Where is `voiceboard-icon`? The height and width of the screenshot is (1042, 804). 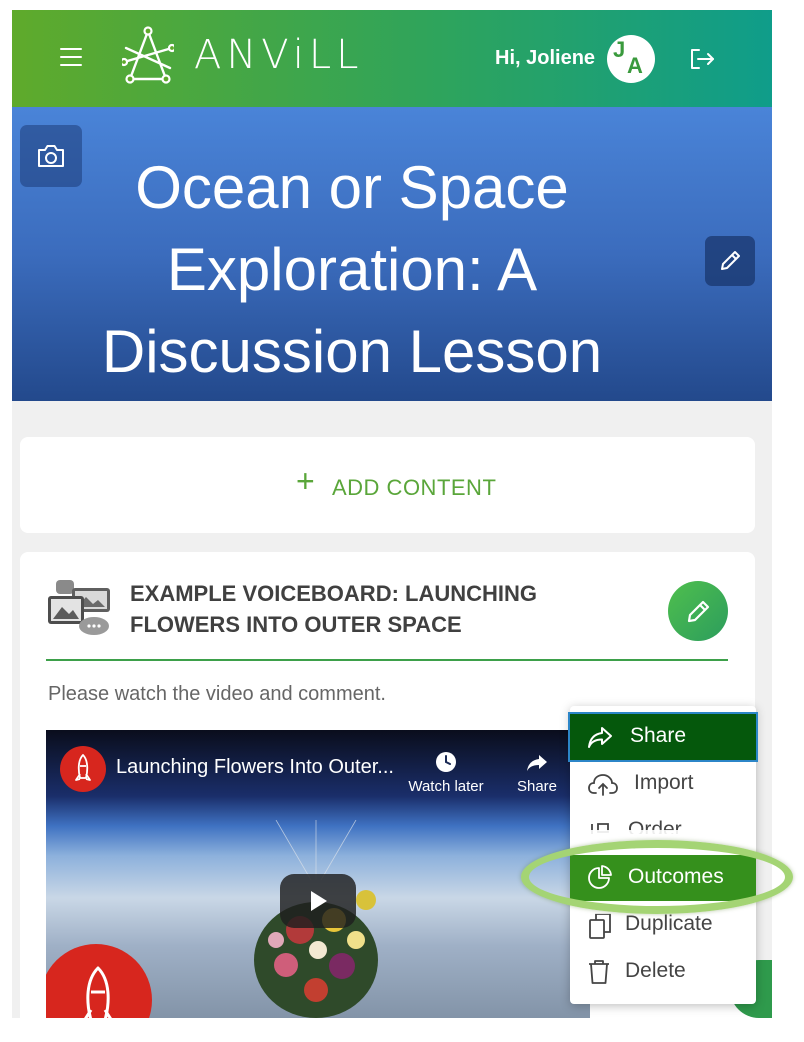 voiceboard-icon is located at coordinates (79, 607).